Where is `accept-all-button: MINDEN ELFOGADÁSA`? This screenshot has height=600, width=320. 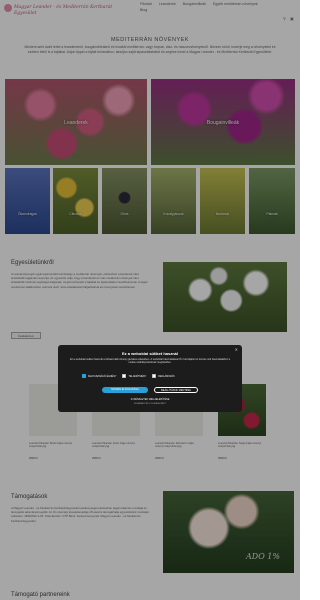
accept-all-button: MINDEN ELFOGADÁSA is located at coordinates (125, 390).